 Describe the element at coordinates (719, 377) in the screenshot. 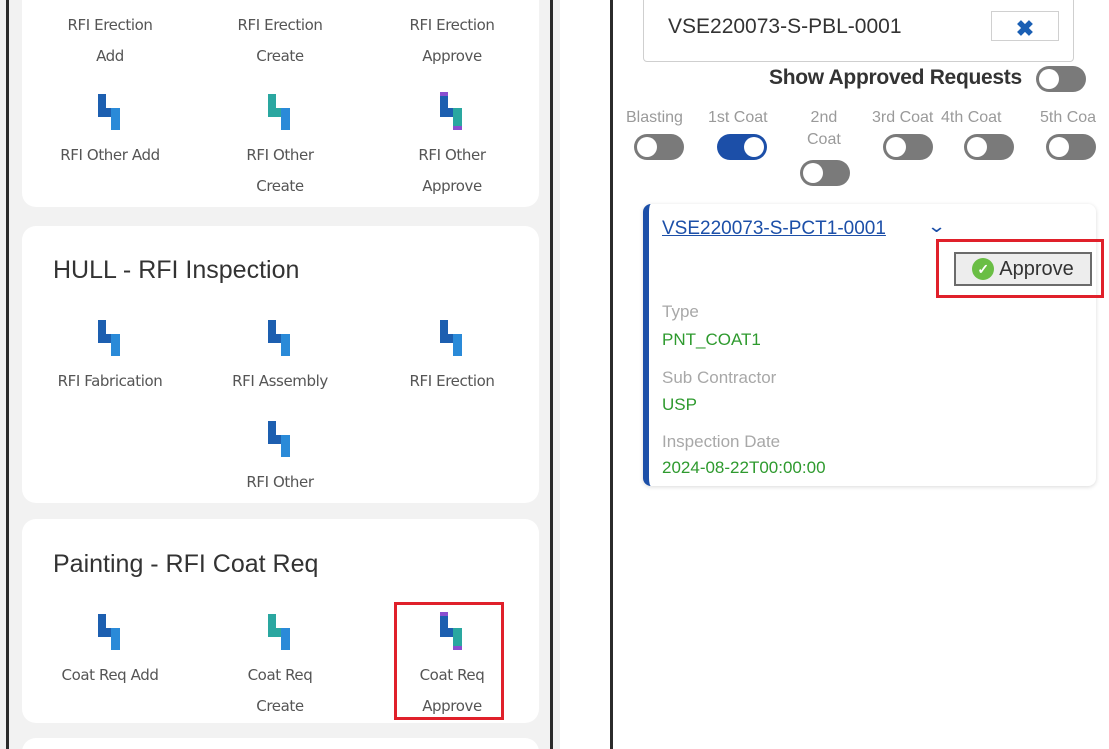

I see `sub-contractor-label: Sub Contractor` at that location.